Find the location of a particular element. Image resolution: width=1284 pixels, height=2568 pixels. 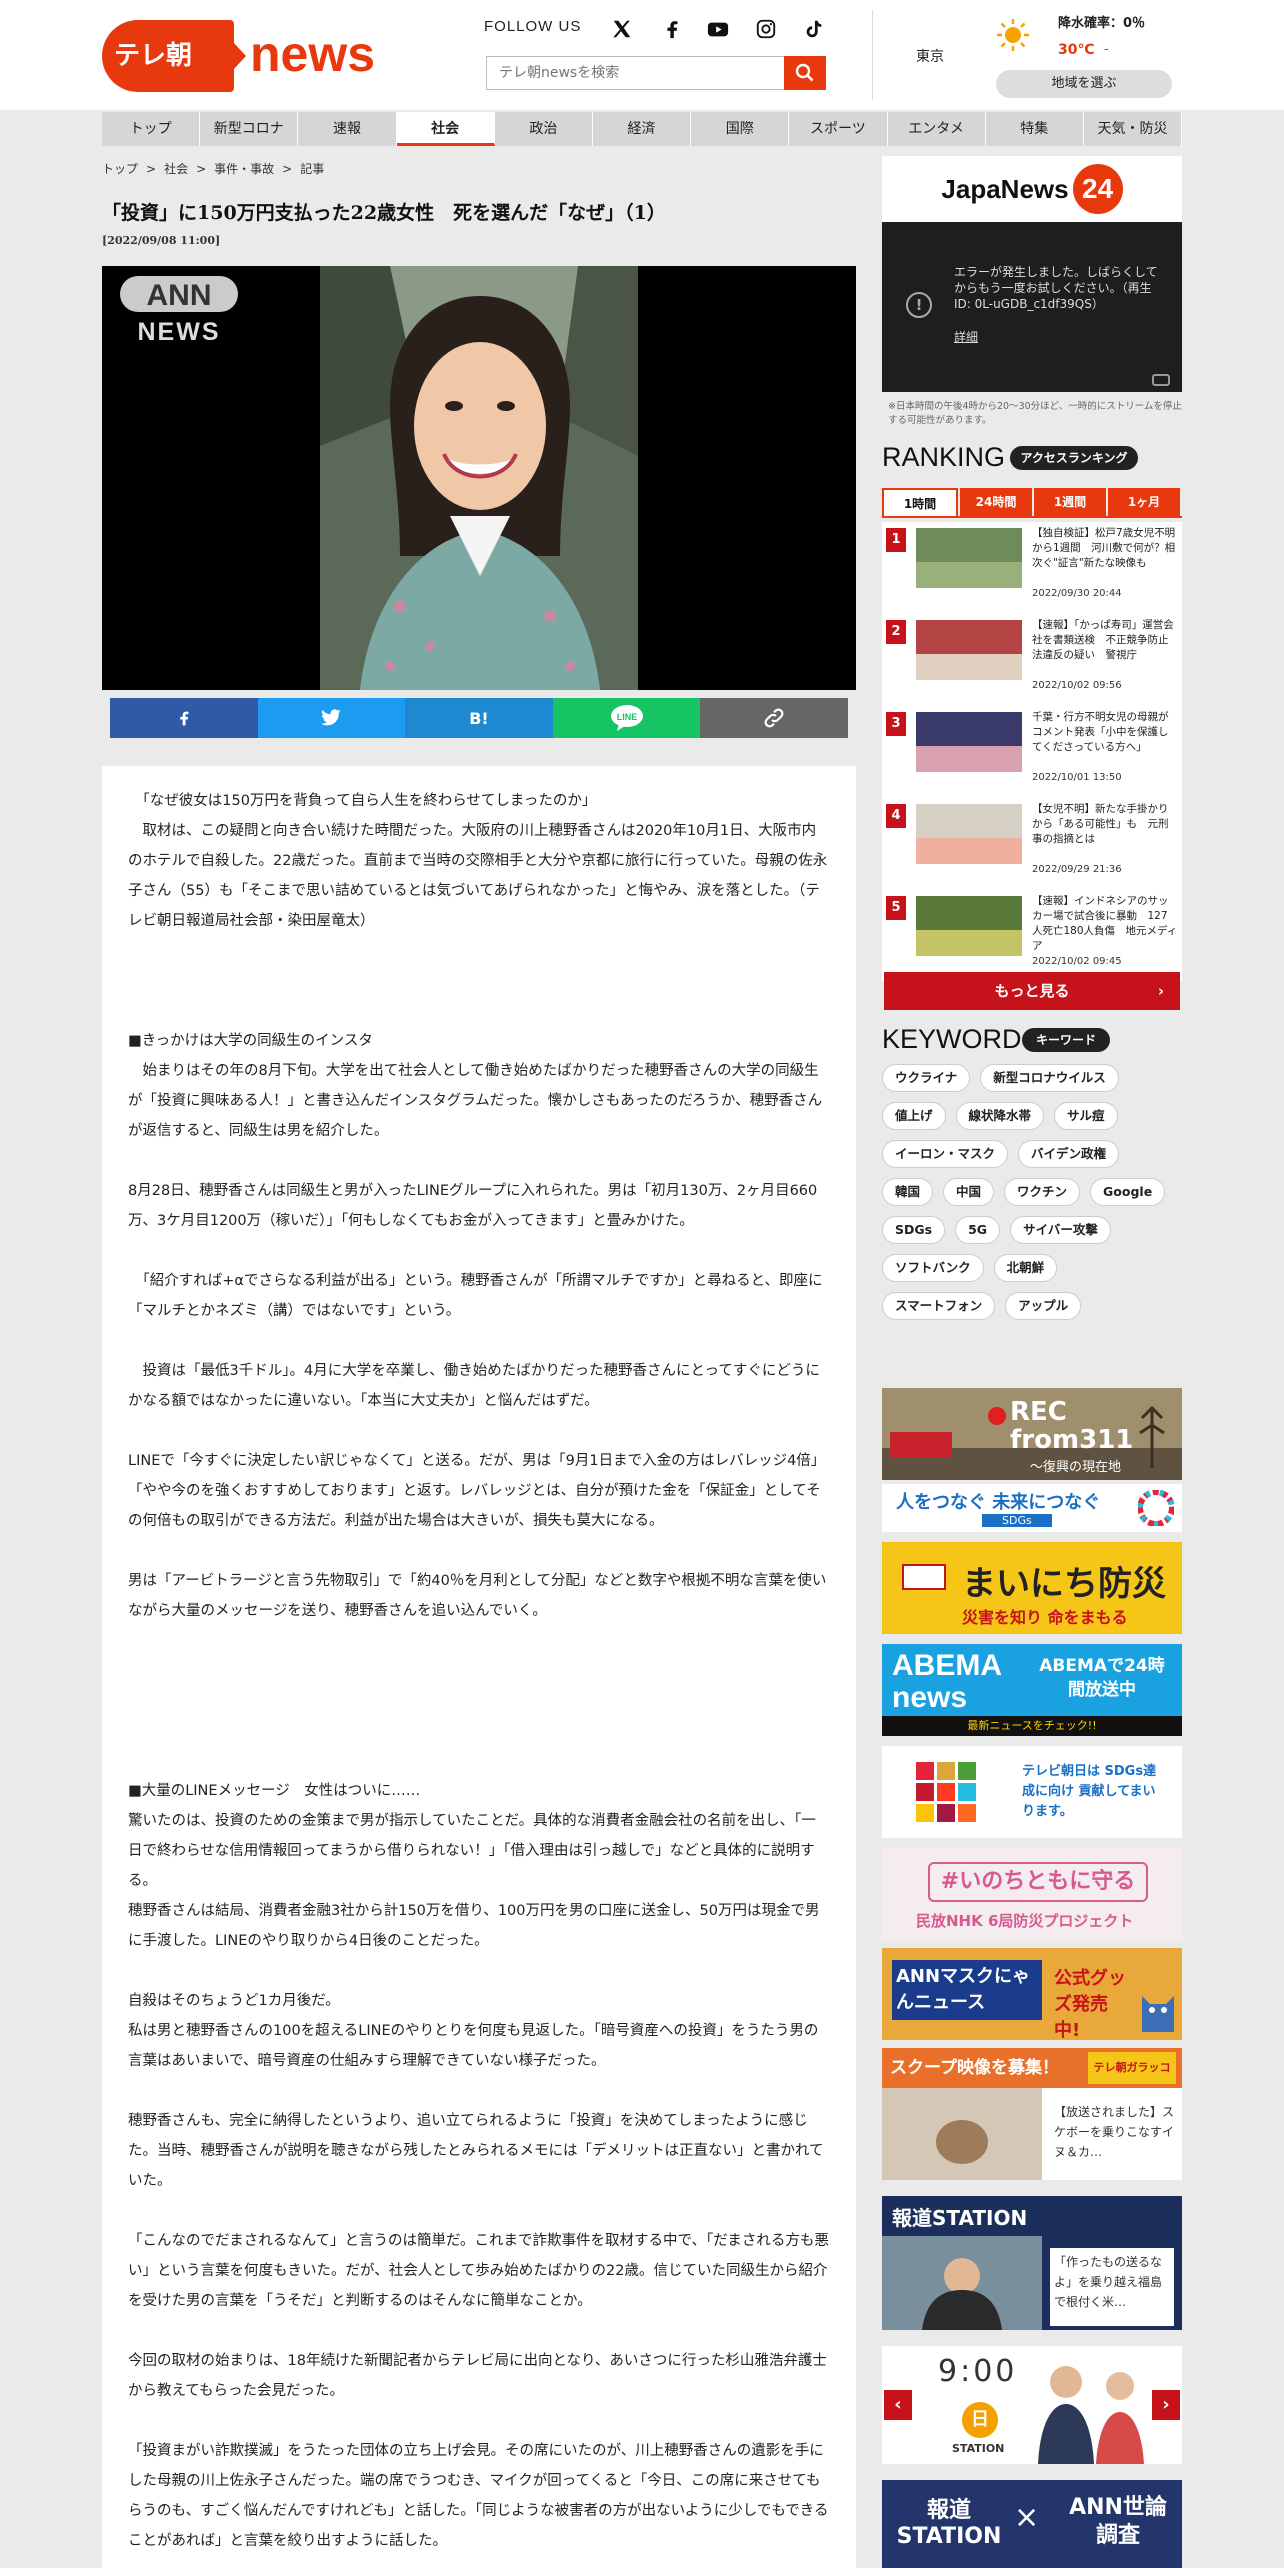

abema-news-banner: ABEMA news ABEMAで24時間放送中 最新ニュースをチェック!! is located at coordinates (1032, 1690).